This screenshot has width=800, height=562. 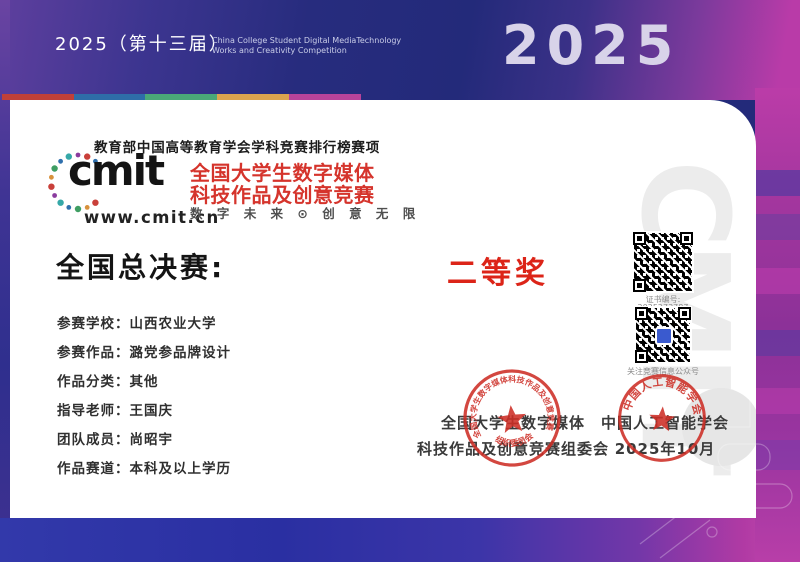 I want to click on final-stage-label: 全国总决赛:, so click(x=141, y=267).